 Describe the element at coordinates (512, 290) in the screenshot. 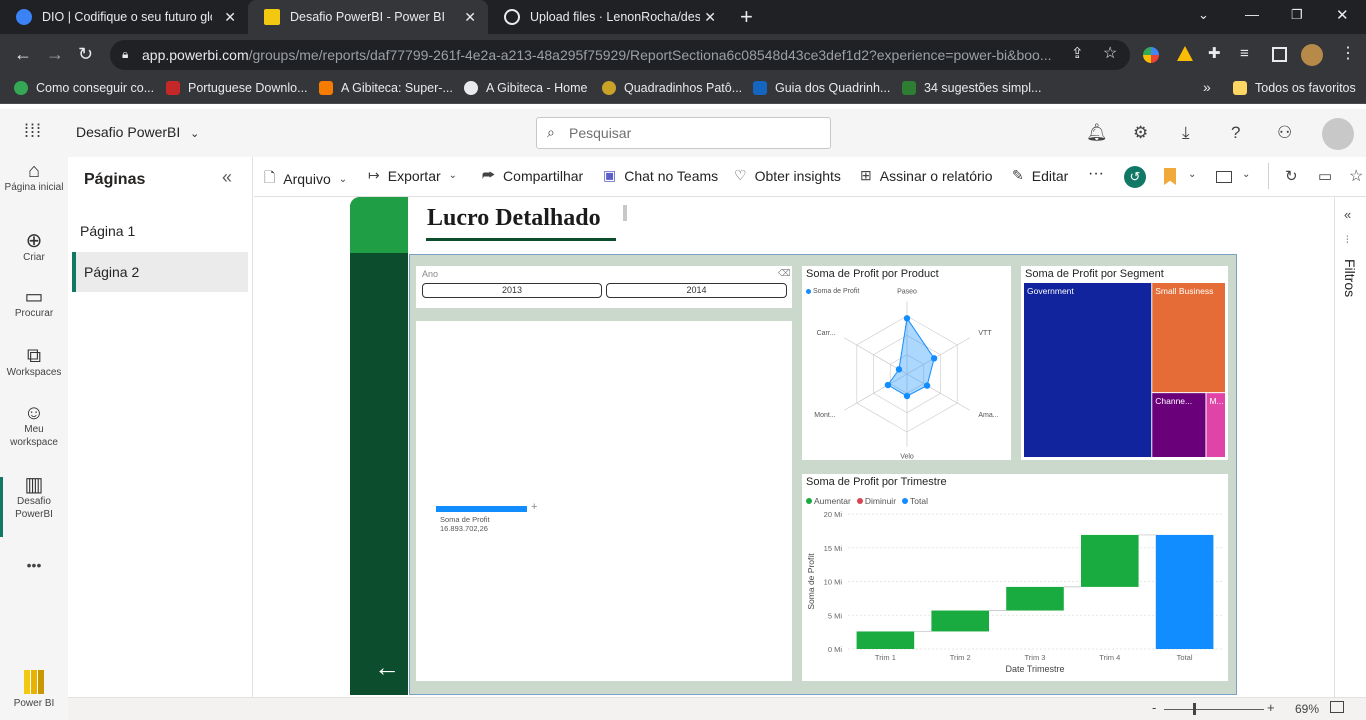

I see `slicer-option-2013: 2013` at that location.